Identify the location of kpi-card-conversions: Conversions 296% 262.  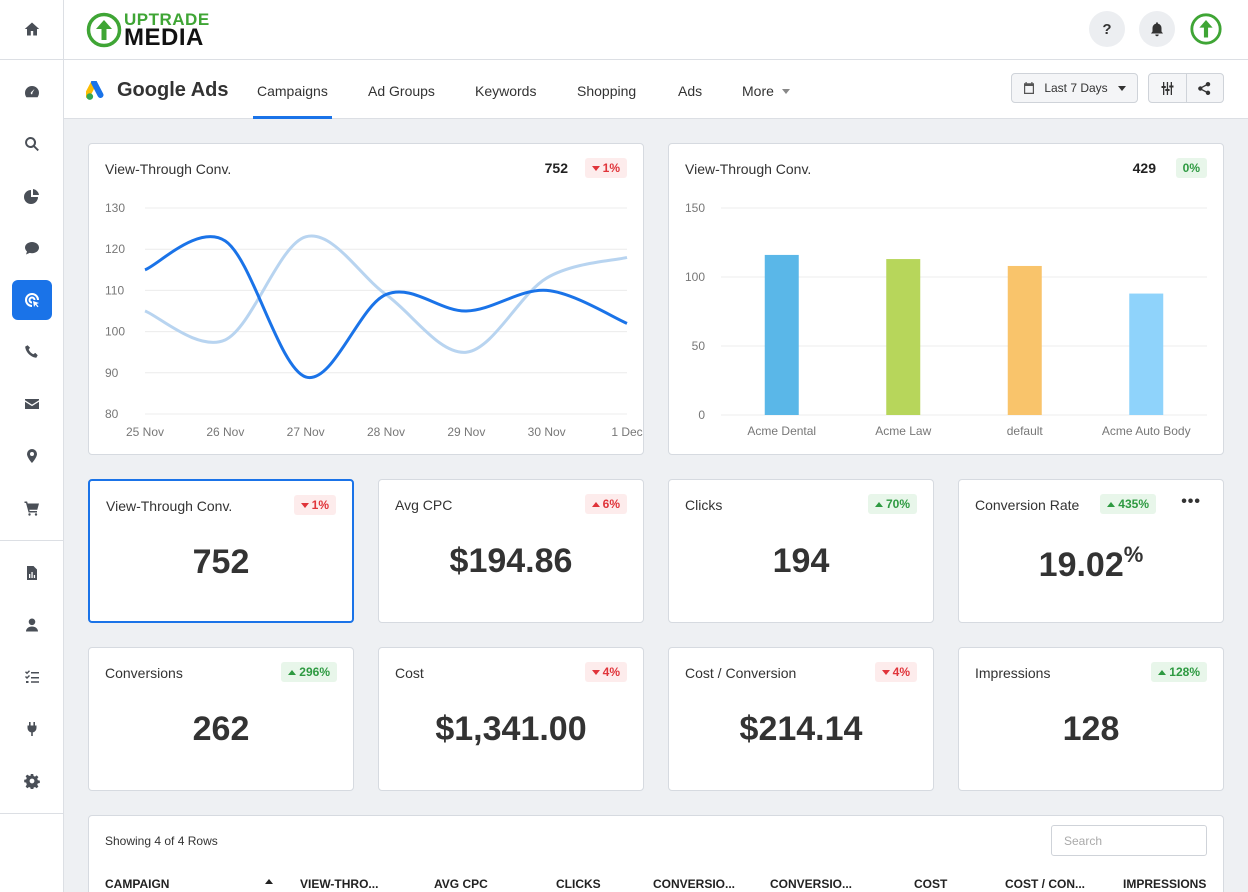
(221, 719).